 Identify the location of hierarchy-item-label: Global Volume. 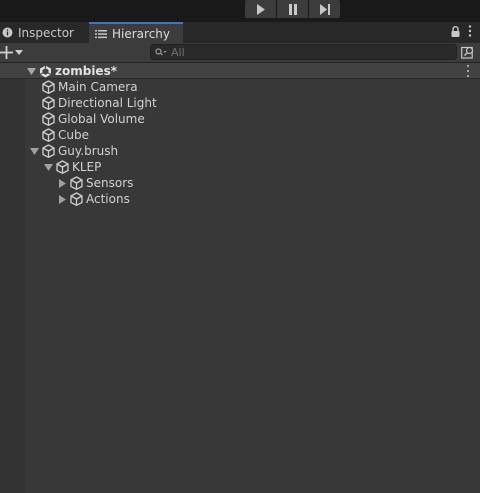
(101, 119).